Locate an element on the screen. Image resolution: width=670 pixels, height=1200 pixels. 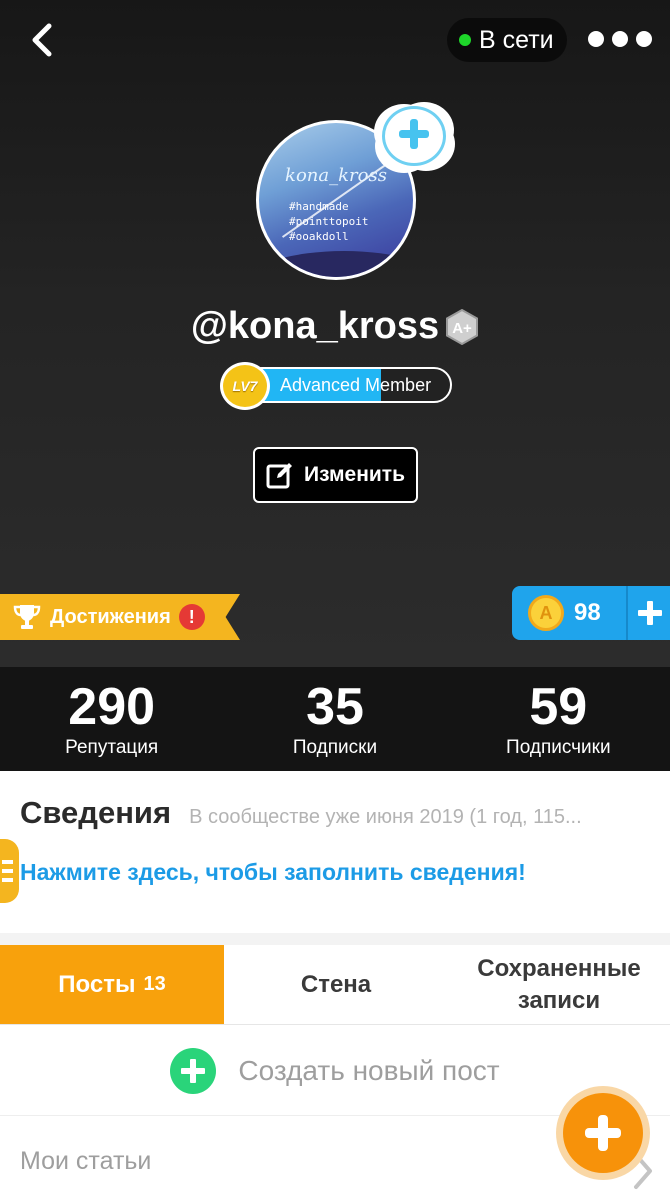
stat-value: 290 is located at coordinates (112, 707).